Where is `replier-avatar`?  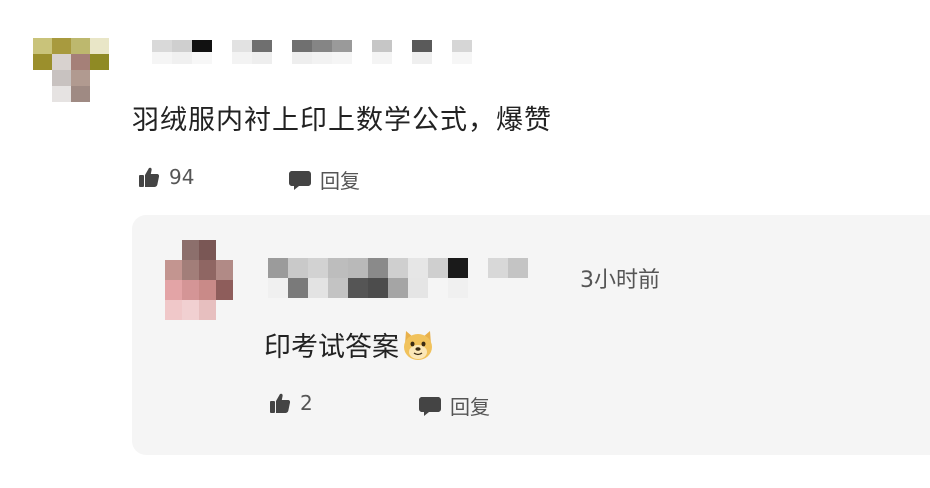 replier-avatar is located at coordinates (199, 281).